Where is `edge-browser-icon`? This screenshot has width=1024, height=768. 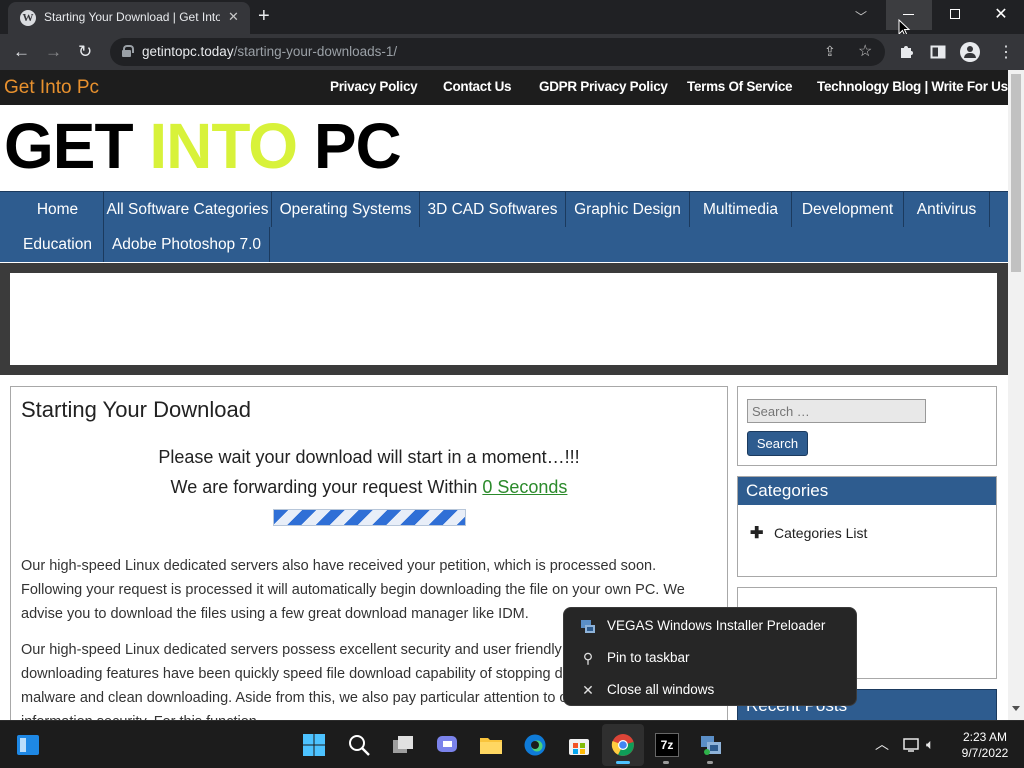 edge-browser-icon is located at coordinates (535, 745).